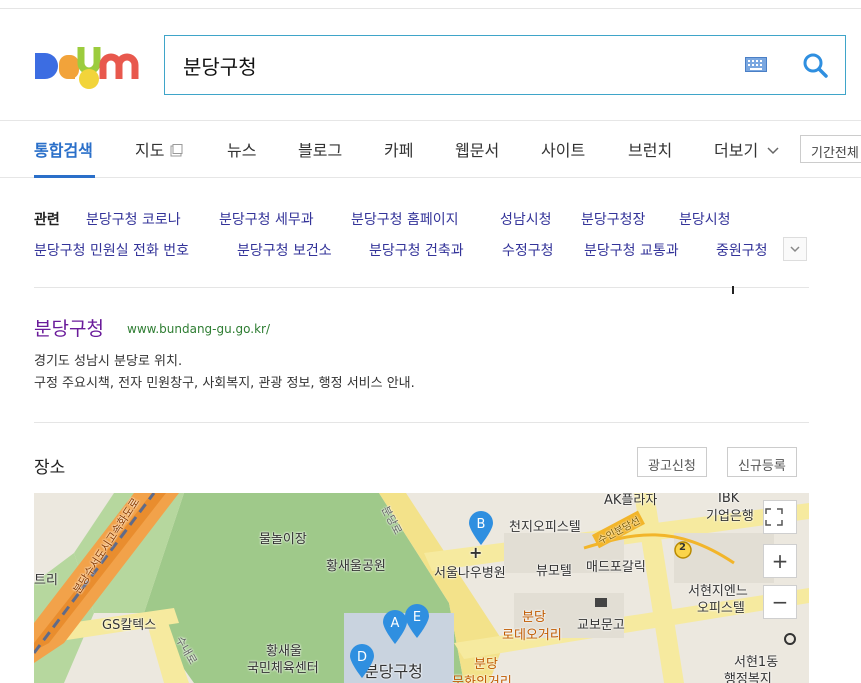 This screenshot has height=683, width=861. Describe the element at coordinates (430, 149) in the screenshot. I see `search-tabs: 통합검색 지도 뉴스 블로그 카페 웹문서 사이트 브런치 더보기 기간전체` at that location.